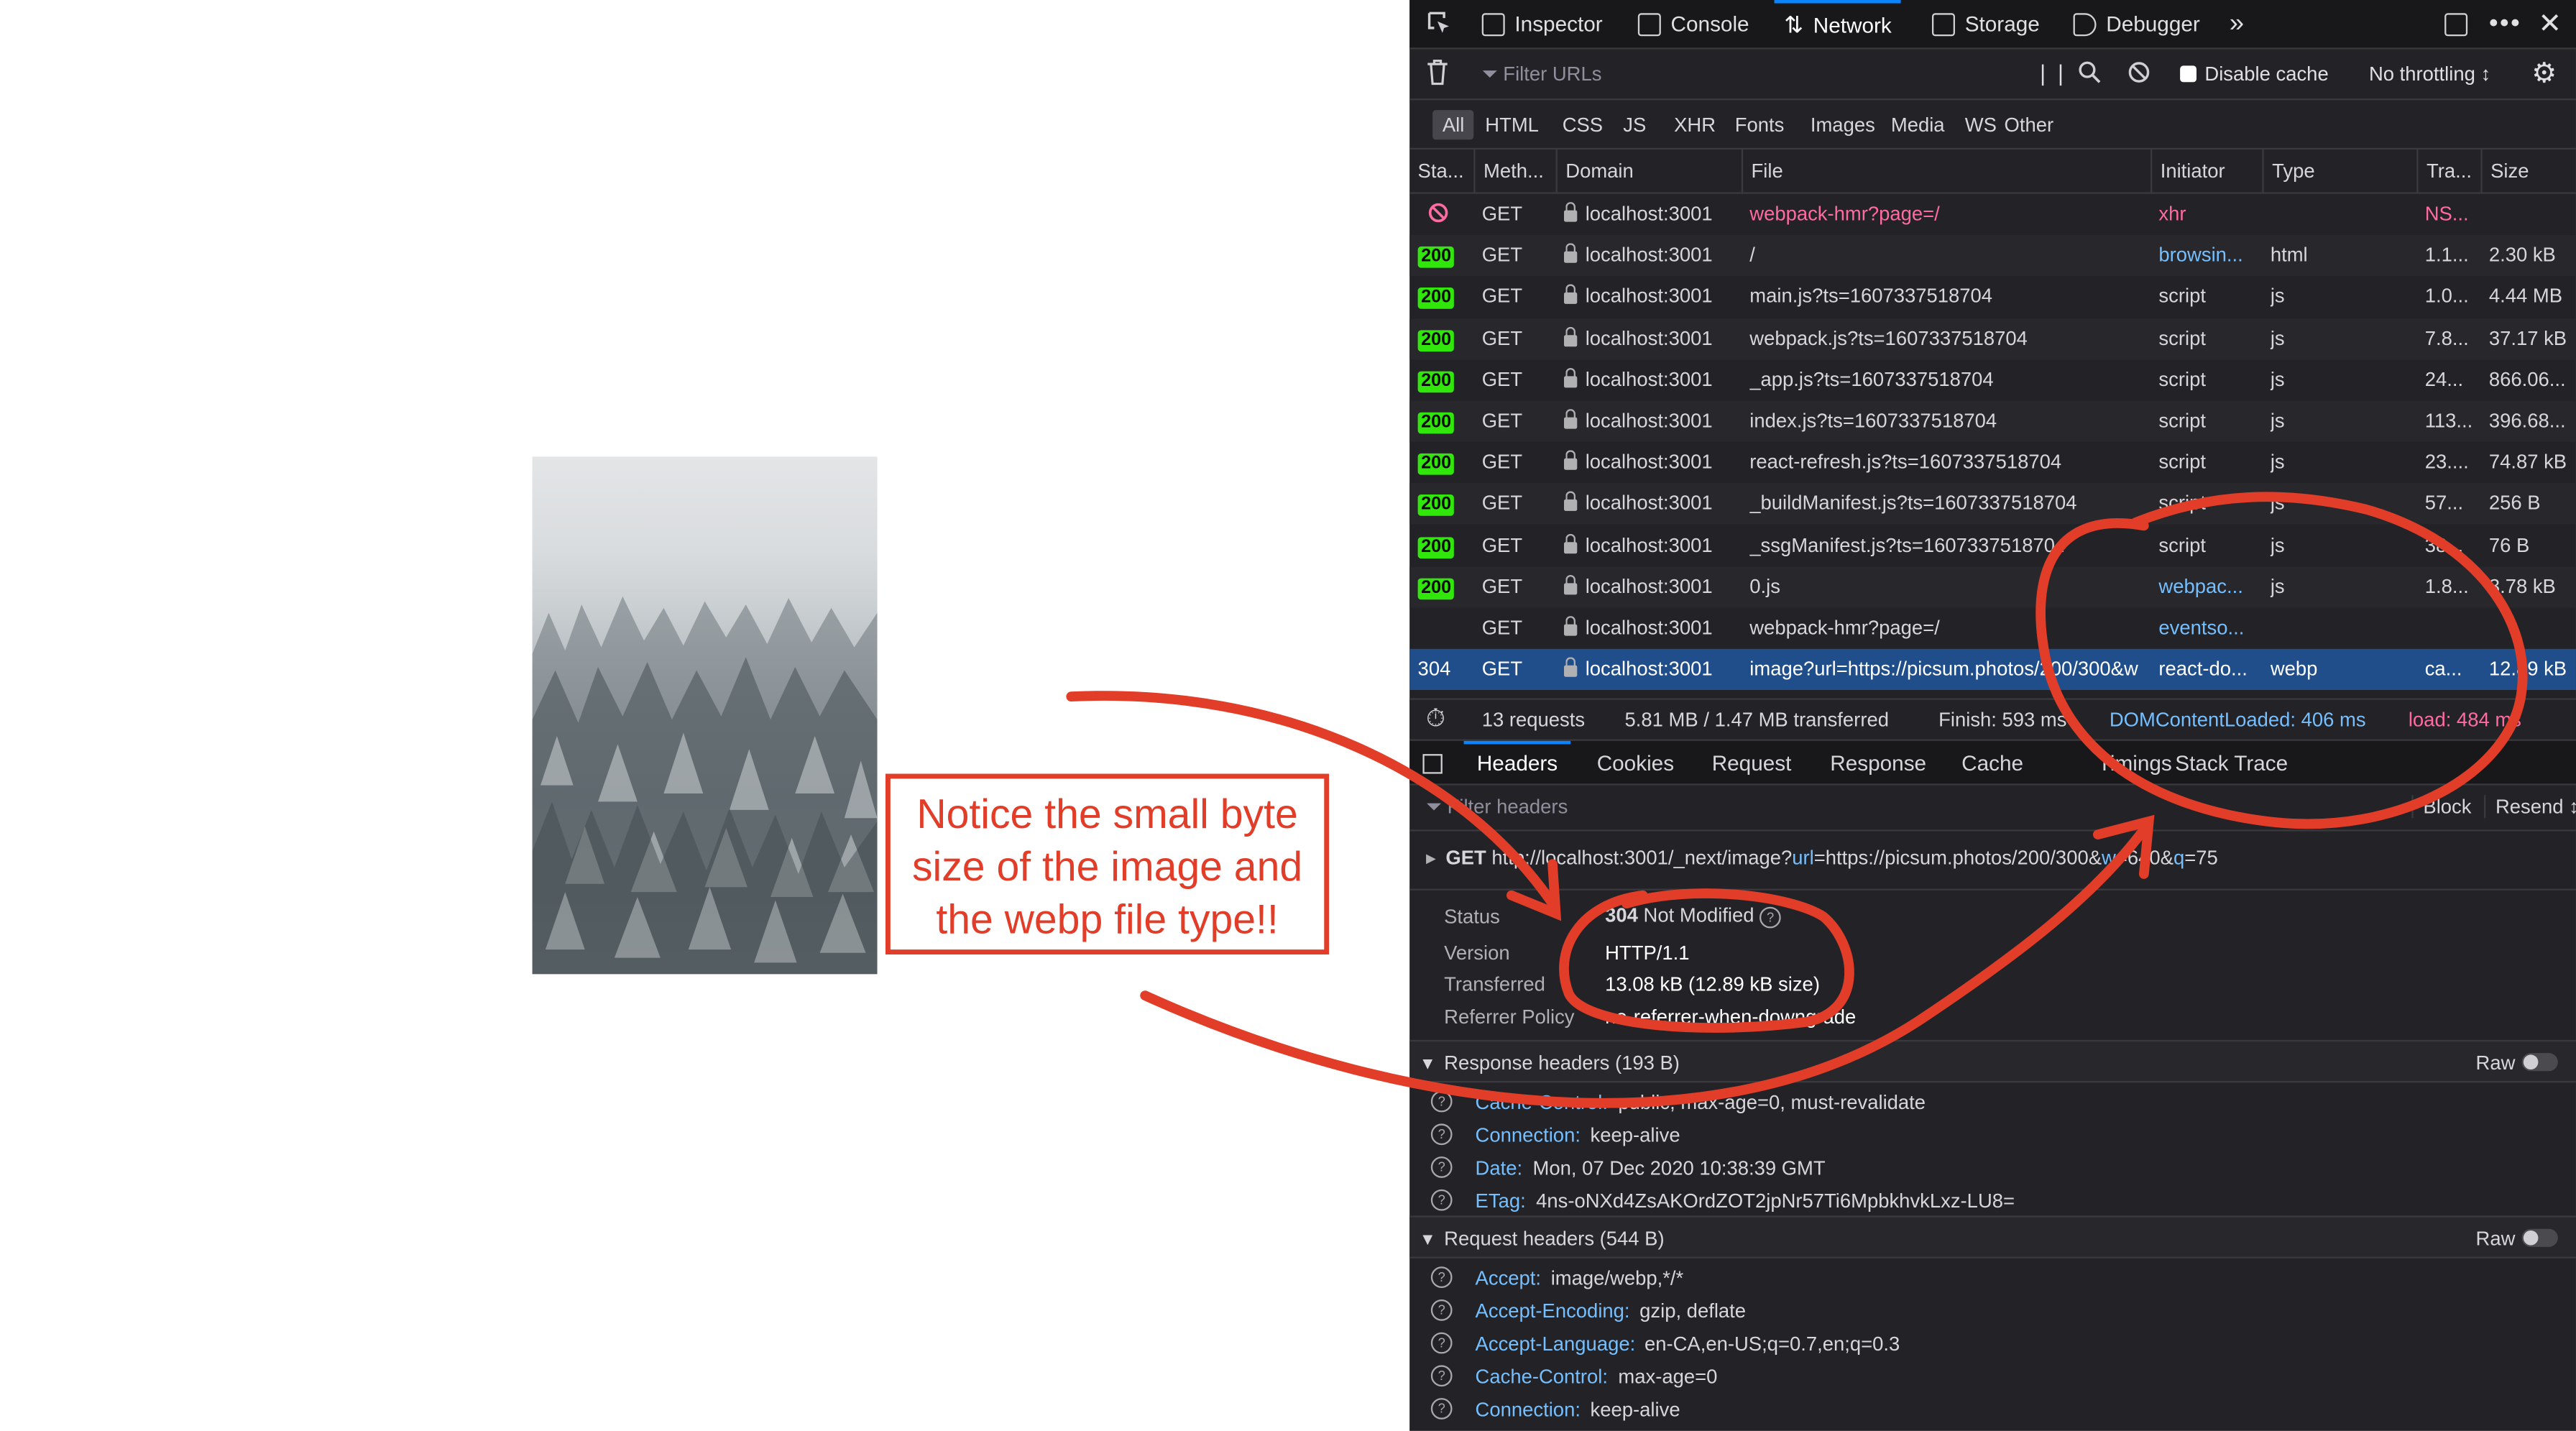 The image size is (2576, 1431). Describe the element at coordinates (1312, 799) in the screenshot. I see `arrow-to-status-line` at that location.